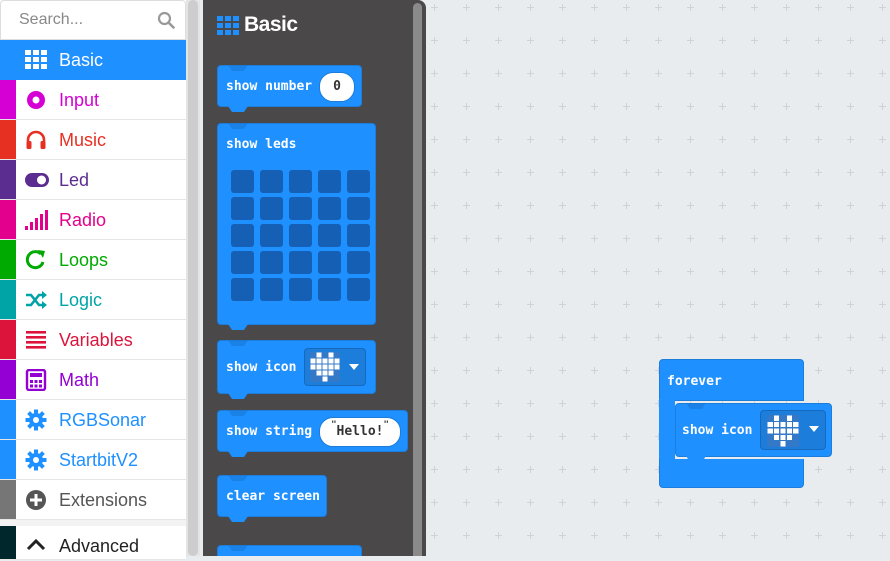  I want to click on scrollbar-thumb, so click(193, 278).